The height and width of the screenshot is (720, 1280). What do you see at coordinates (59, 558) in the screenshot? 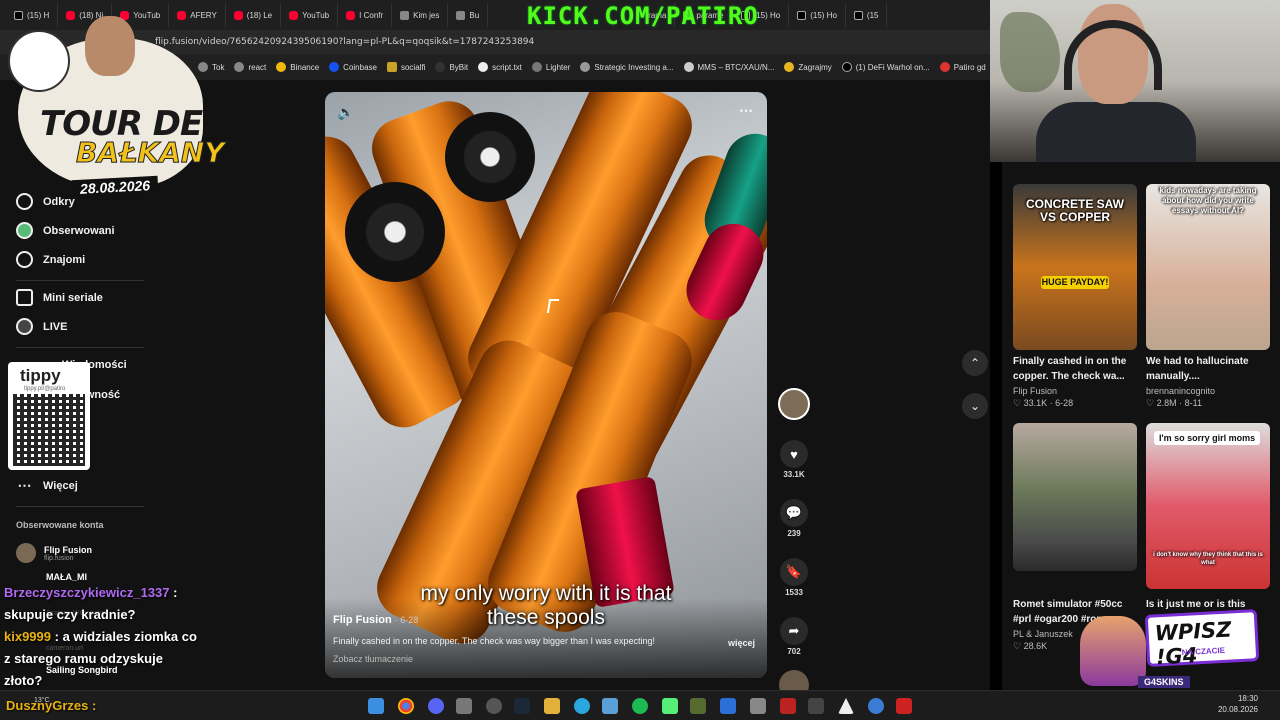
I see `account-handle: flip.fusion` at bounding box center [59, 558].